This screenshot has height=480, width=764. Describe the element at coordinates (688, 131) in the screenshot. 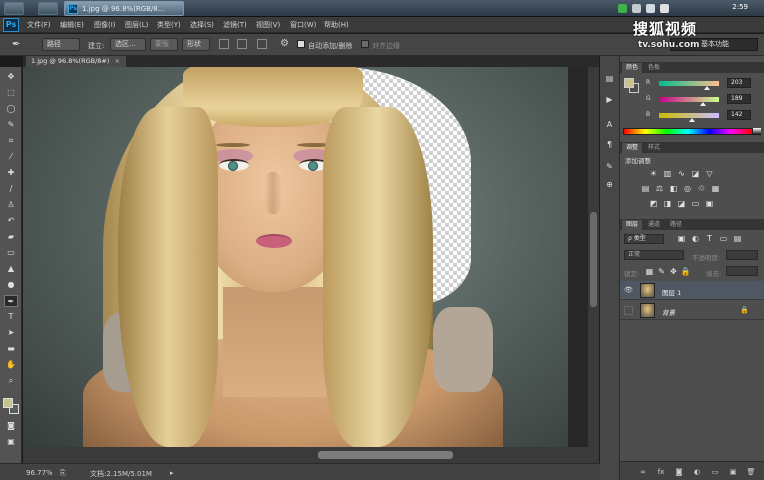

I see `color-spectrum` at that location.